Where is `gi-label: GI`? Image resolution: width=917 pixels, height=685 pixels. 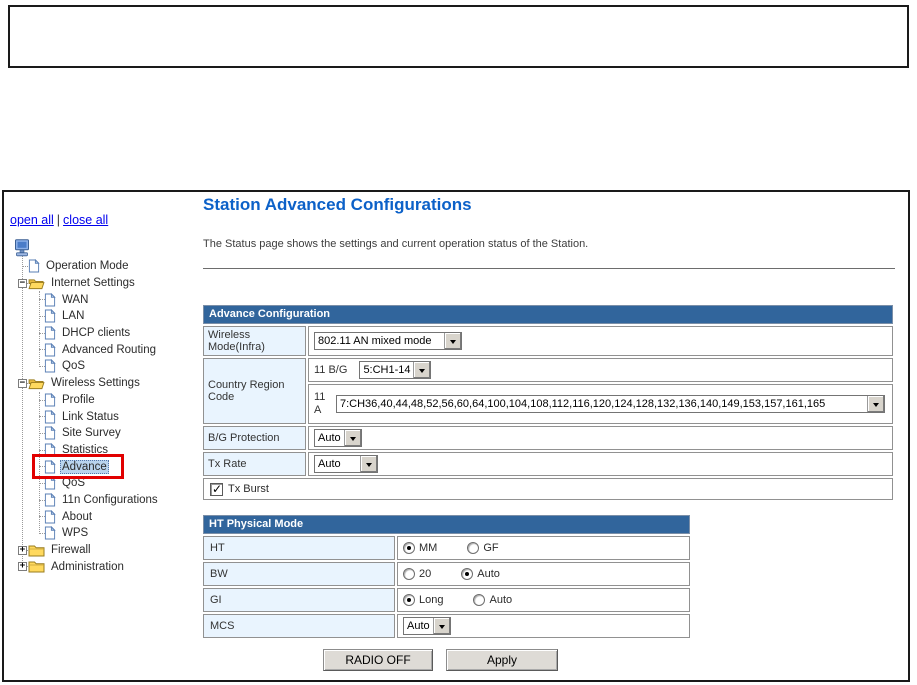 gi-label: GI is located at coordinates (299, 600).